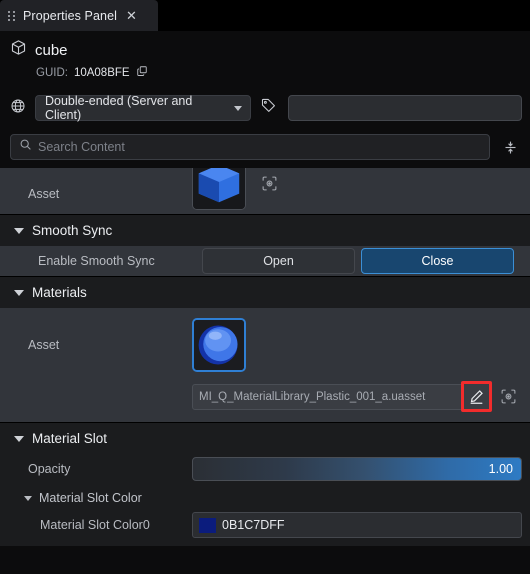 This screenshot has height=574, width=530. I want to click on smooth-sync-toggle-group: Open Close, so click(361, 261).